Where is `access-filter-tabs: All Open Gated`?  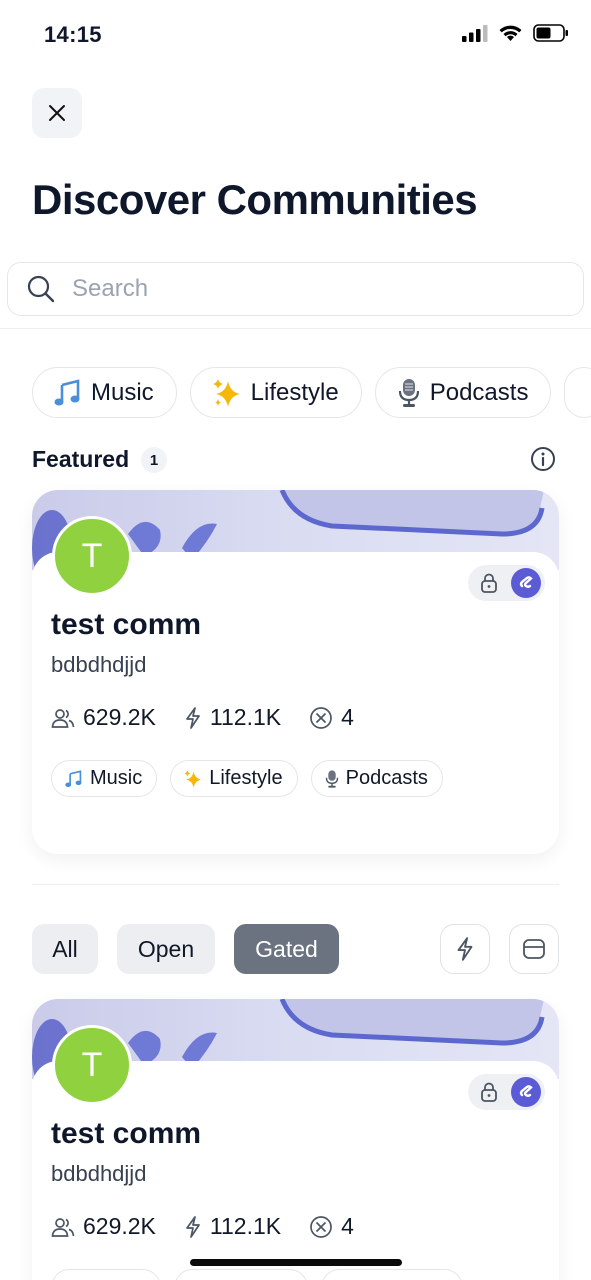
access-filter-tabs: All Open Gated is located at coordinates (185, 949).